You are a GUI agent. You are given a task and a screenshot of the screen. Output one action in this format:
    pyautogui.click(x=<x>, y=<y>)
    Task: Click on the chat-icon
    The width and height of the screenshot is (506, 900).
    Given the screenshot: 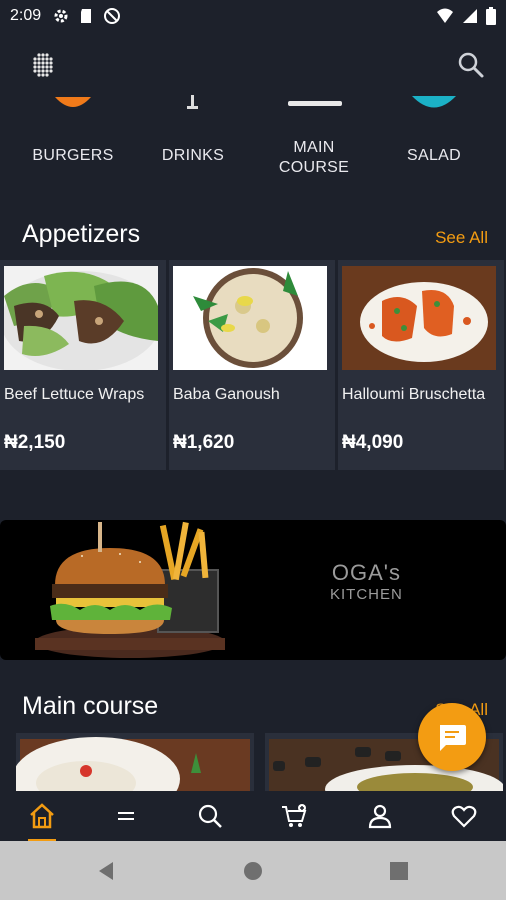 What is the action you would take?
    pyautogui.click(x=453, y=738)
    